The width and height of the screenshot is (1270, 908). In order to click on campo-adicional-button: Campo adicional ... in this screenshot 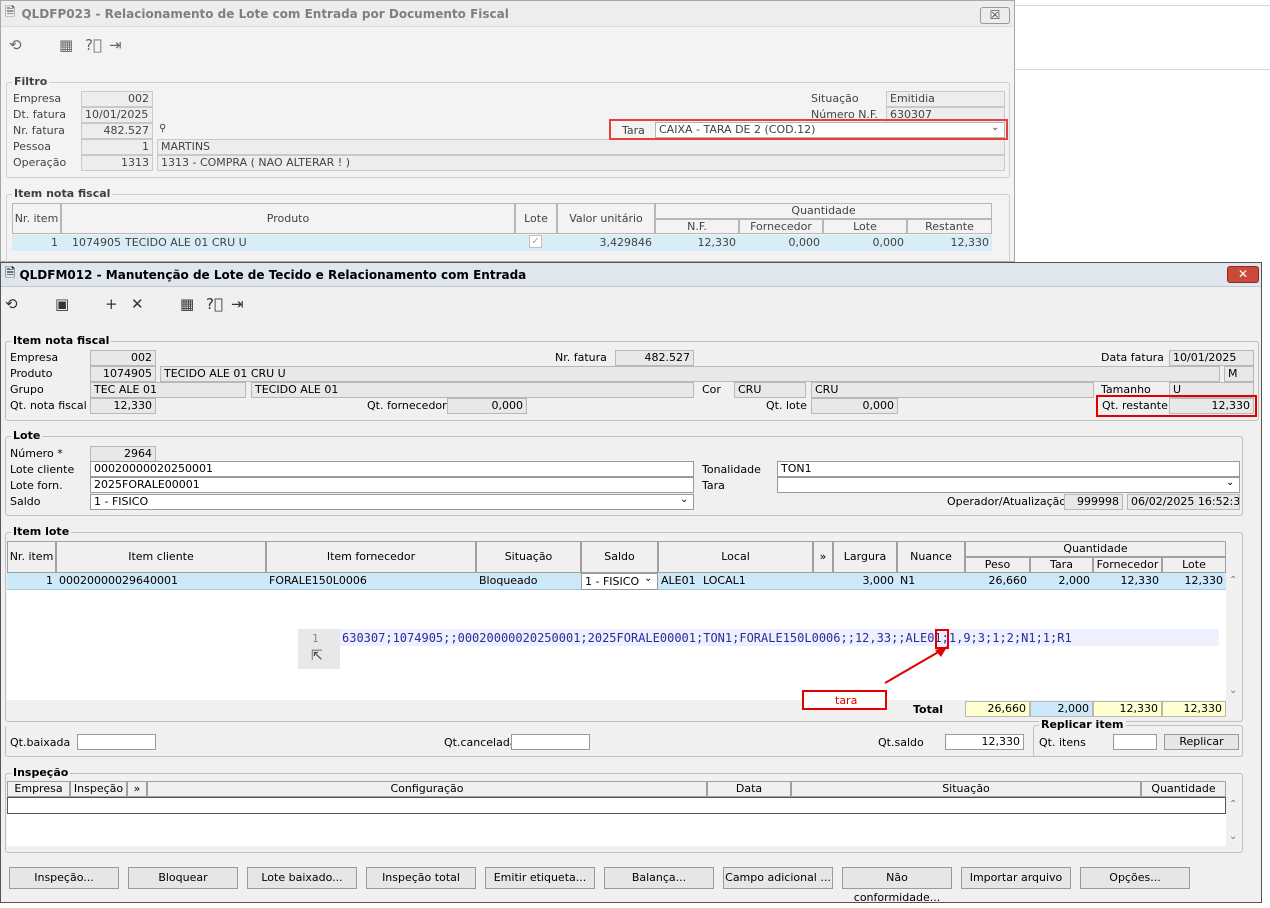, I will do `click(778, 878)`.